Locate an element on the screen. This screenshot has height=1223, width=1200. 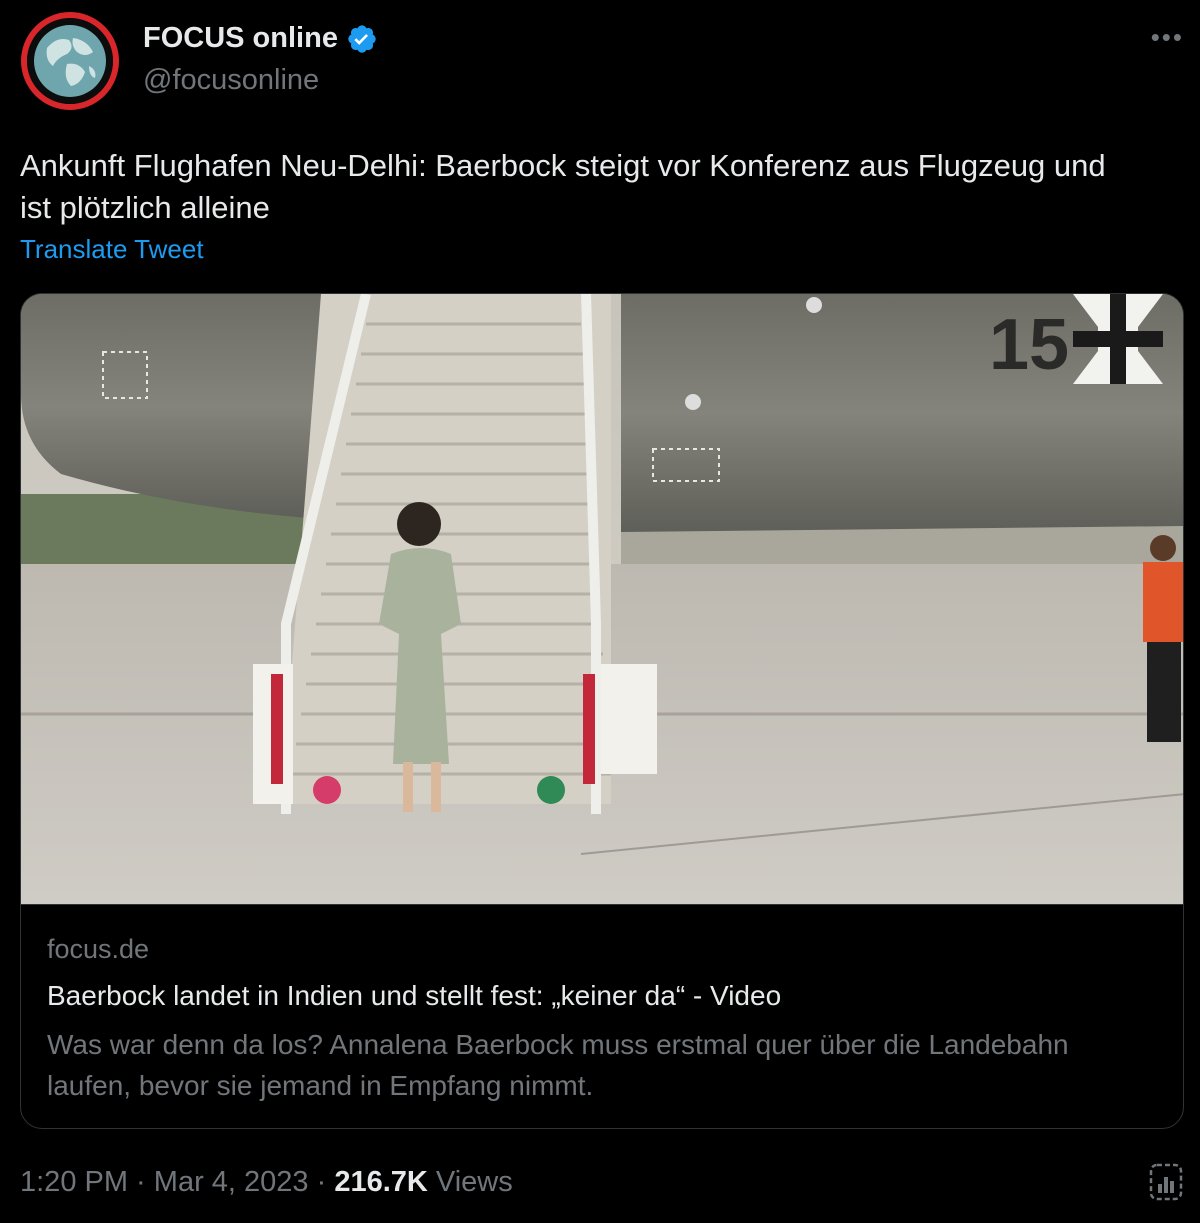
tweet-meta: 1:20 PM · Mar 4, 2023 · 216.7K Views is located at coordinates (266, 1182).